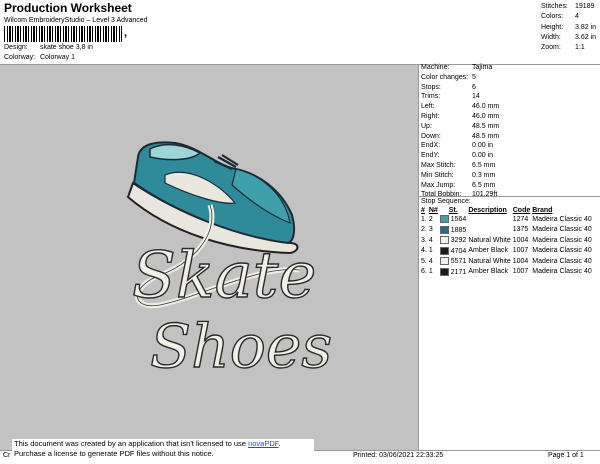  I want to click on barcode-tail: ,, so click(126, 33).